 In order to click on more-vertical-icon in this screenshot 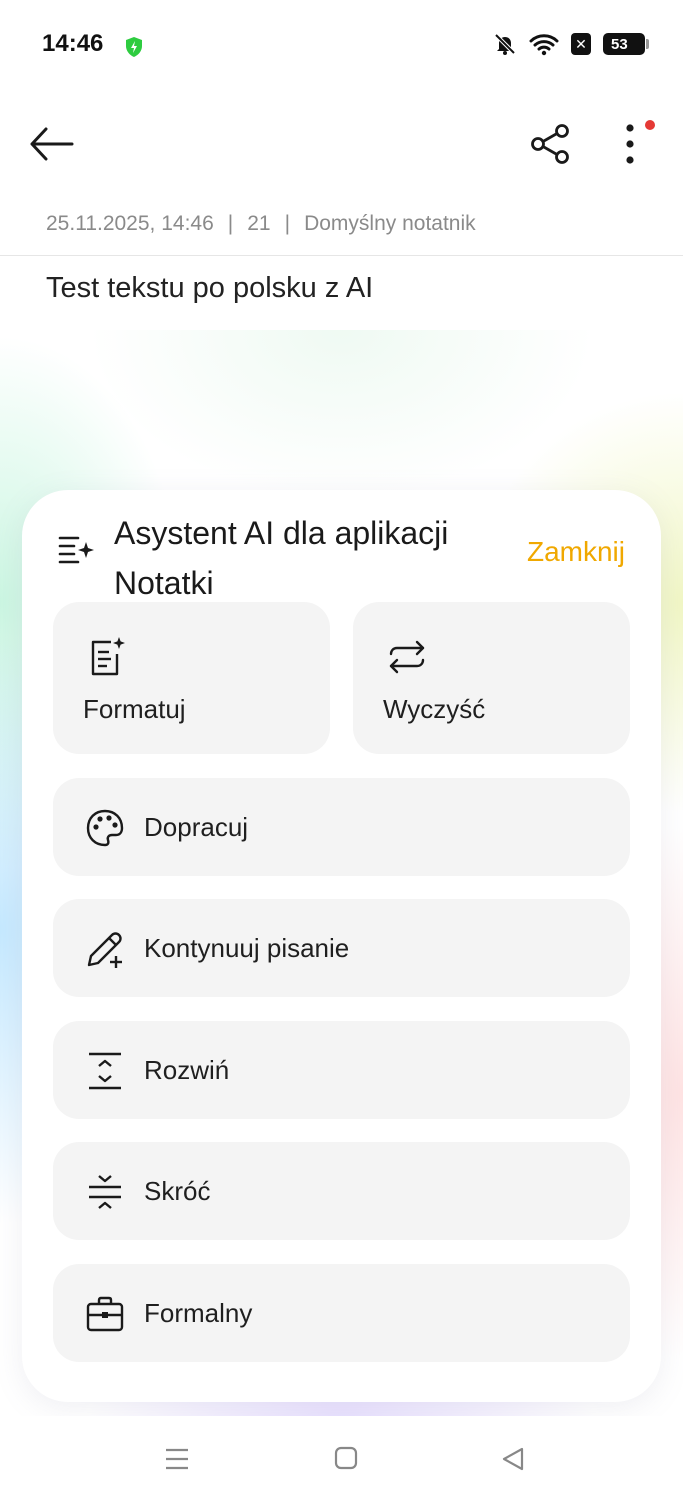, I will do `click(630, 144)`.